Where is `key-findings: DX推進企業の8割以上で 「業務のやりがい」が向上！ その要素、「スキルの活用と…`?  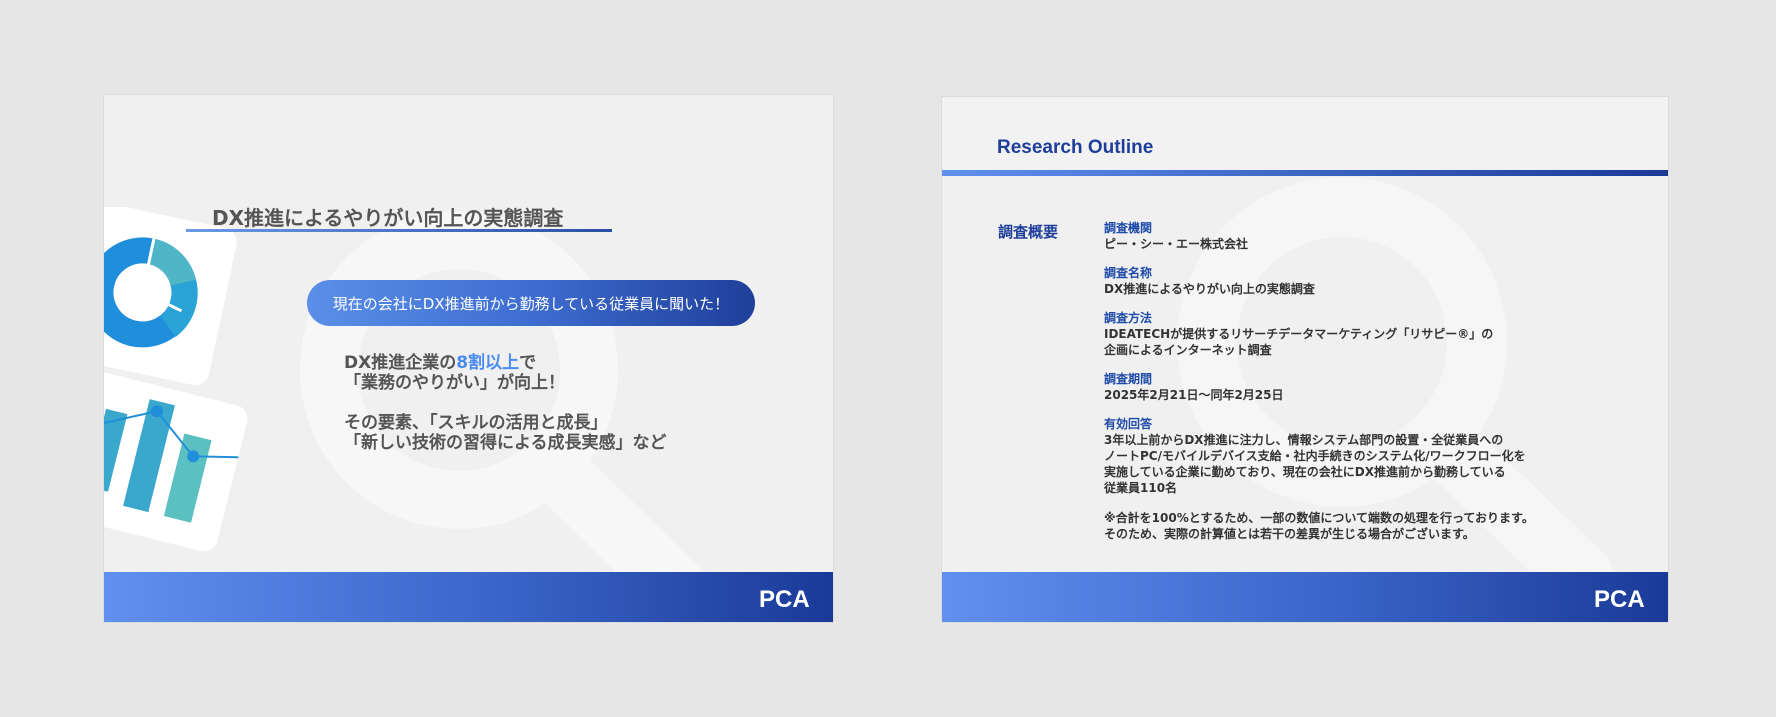 key-findings: DX推進企業の8割以上で 「業務のやりがい」が向上！ その要素、「スキルの活用と… is located at coordinates (505, 403).